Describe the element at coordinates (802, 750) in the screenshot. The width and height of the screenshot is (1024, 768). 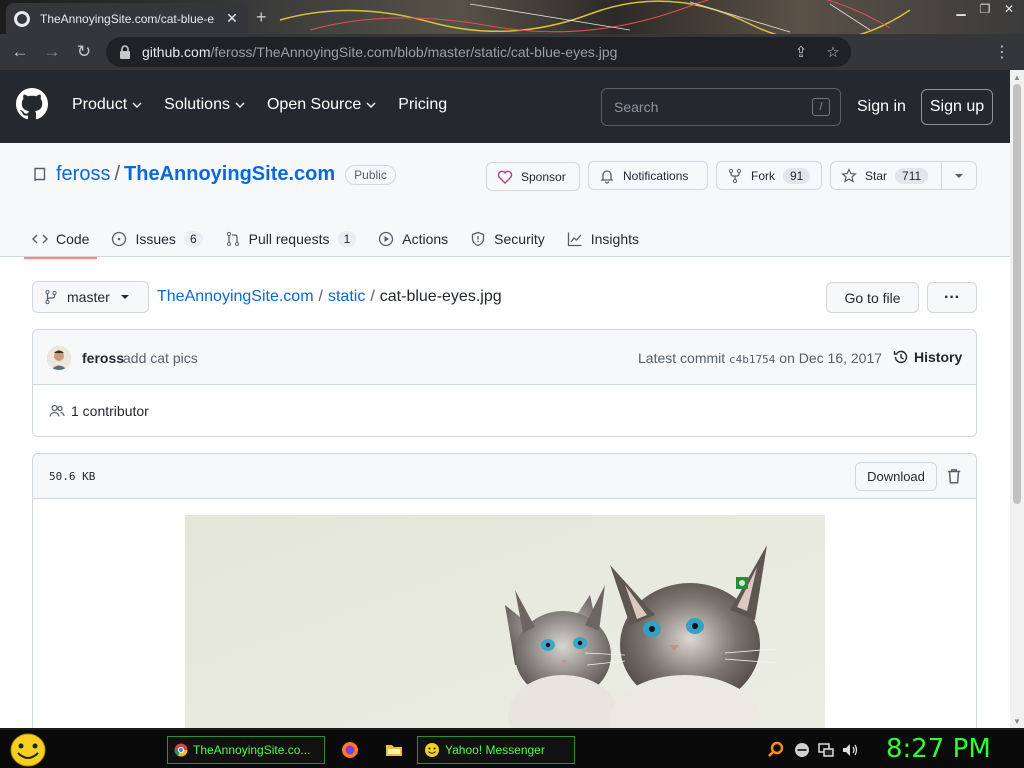
I see `status-minus-icon` at that location.